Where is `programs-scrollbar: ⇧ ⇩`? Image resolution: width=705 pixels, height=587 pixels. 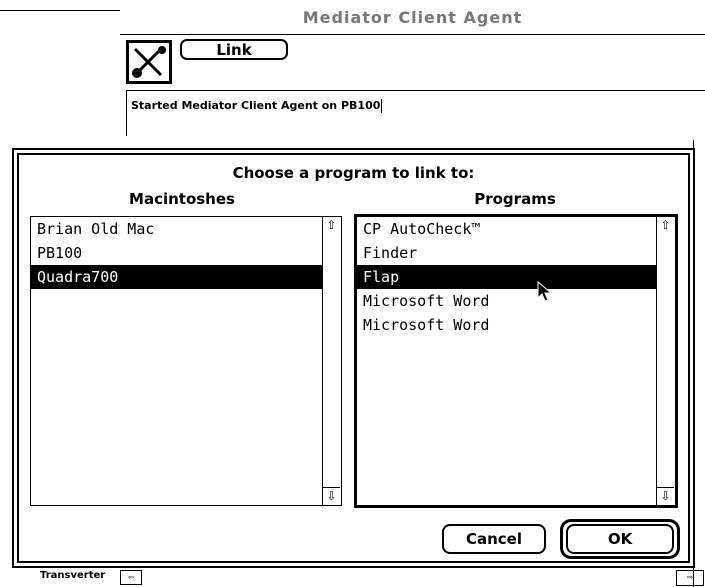
programs-scrollbar: ⇧ ⇩ is located at coordinates (665, 361).